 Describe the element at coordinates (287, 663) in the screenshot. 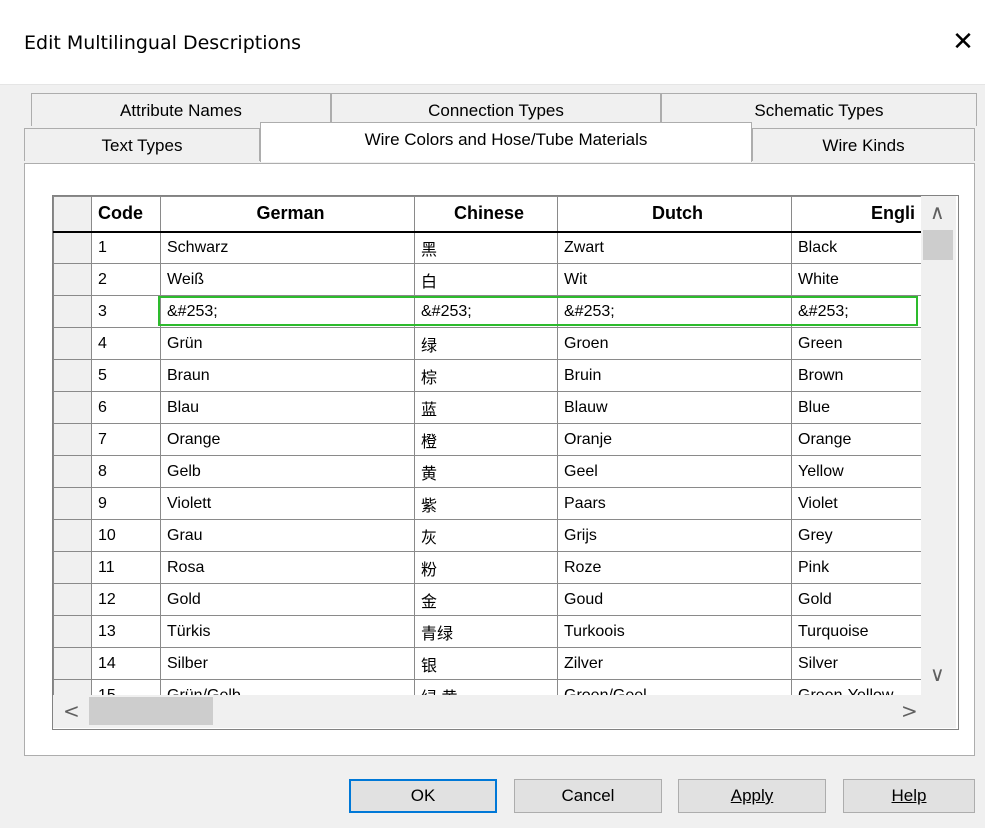

I see `cell-german: Silber` at that location.